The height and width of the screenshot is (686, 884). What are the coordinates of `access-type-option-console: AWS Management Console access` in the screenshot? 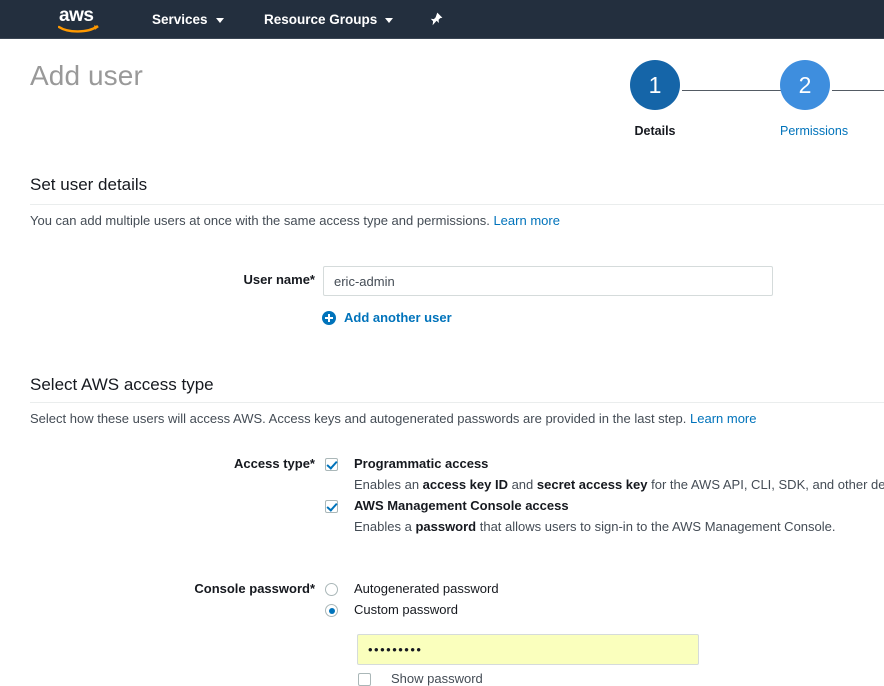 It's located at (447, 505).